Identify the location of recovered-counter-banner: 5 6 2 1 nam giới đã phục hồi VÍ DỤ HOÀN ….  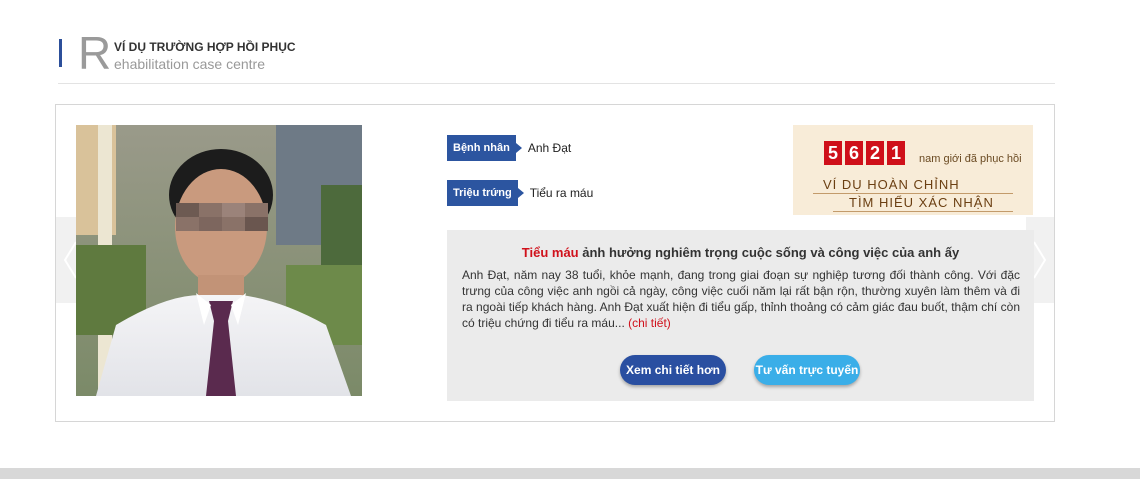
(913, 170).